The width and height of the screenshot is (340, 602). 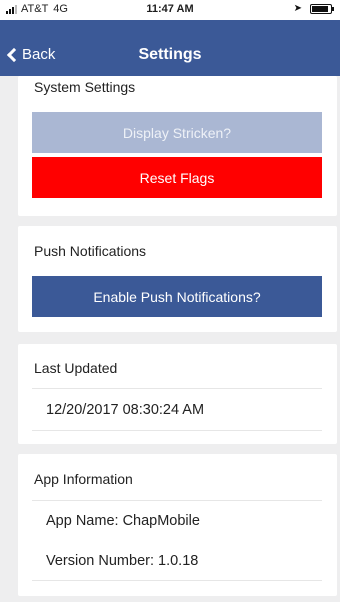 I want to click on battery-icon, so click(x=322, y=8).